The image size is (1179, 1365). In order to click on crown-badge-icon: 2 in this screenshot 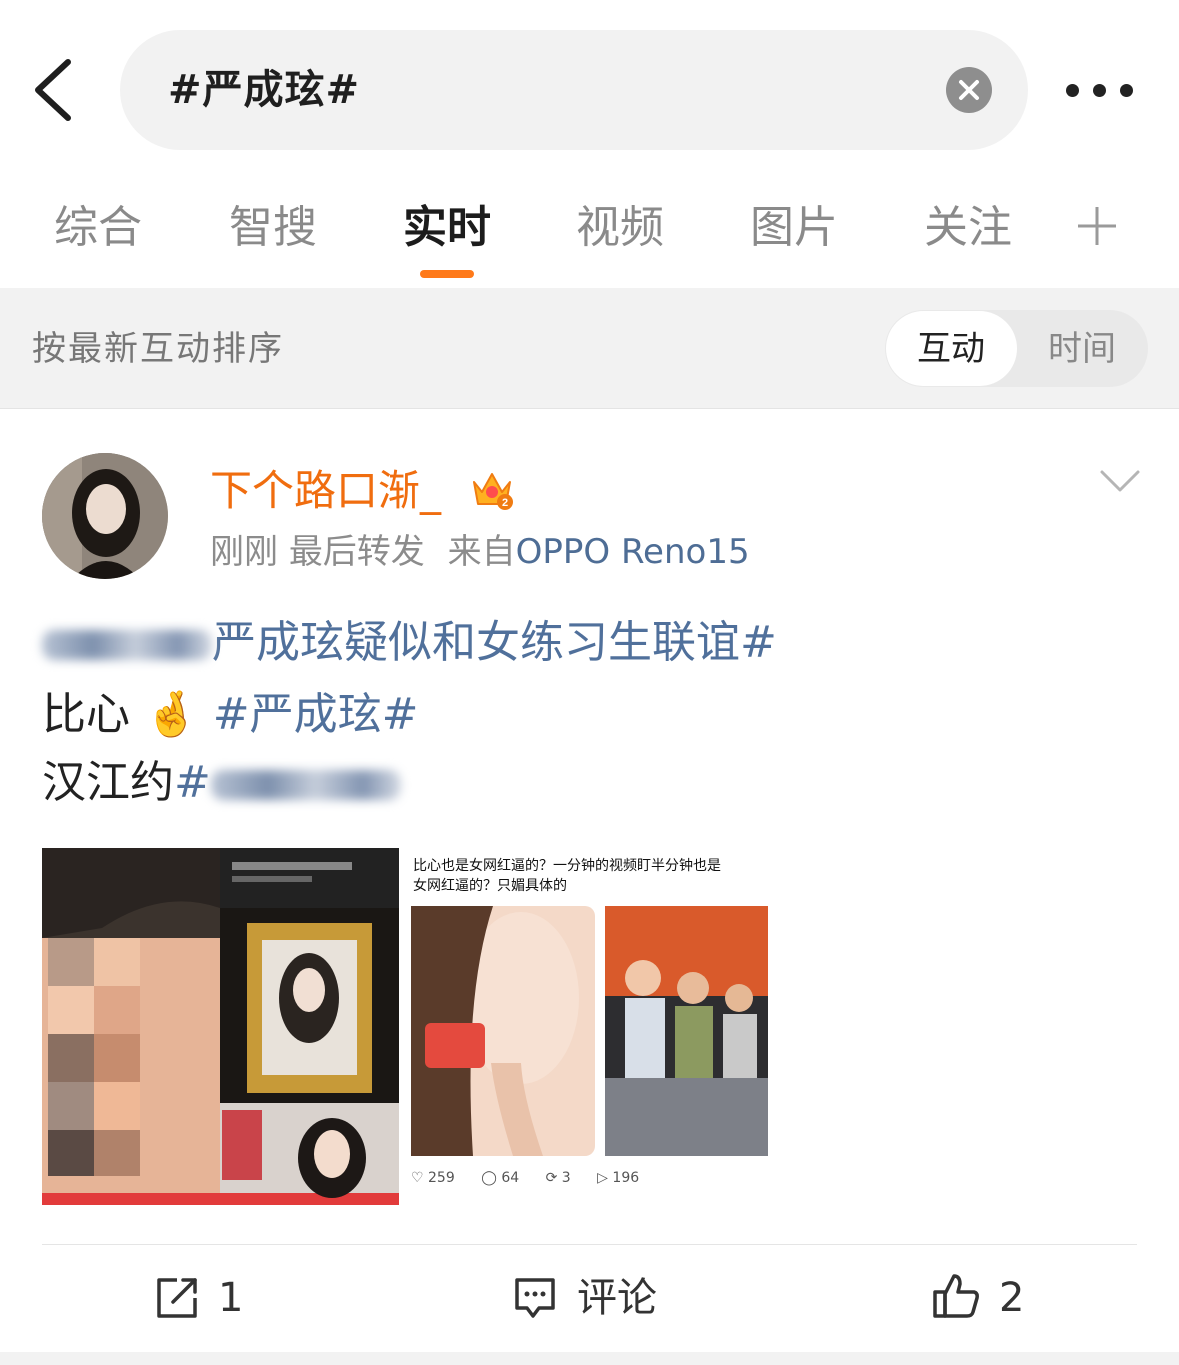, I will do `click(493, 491)`.